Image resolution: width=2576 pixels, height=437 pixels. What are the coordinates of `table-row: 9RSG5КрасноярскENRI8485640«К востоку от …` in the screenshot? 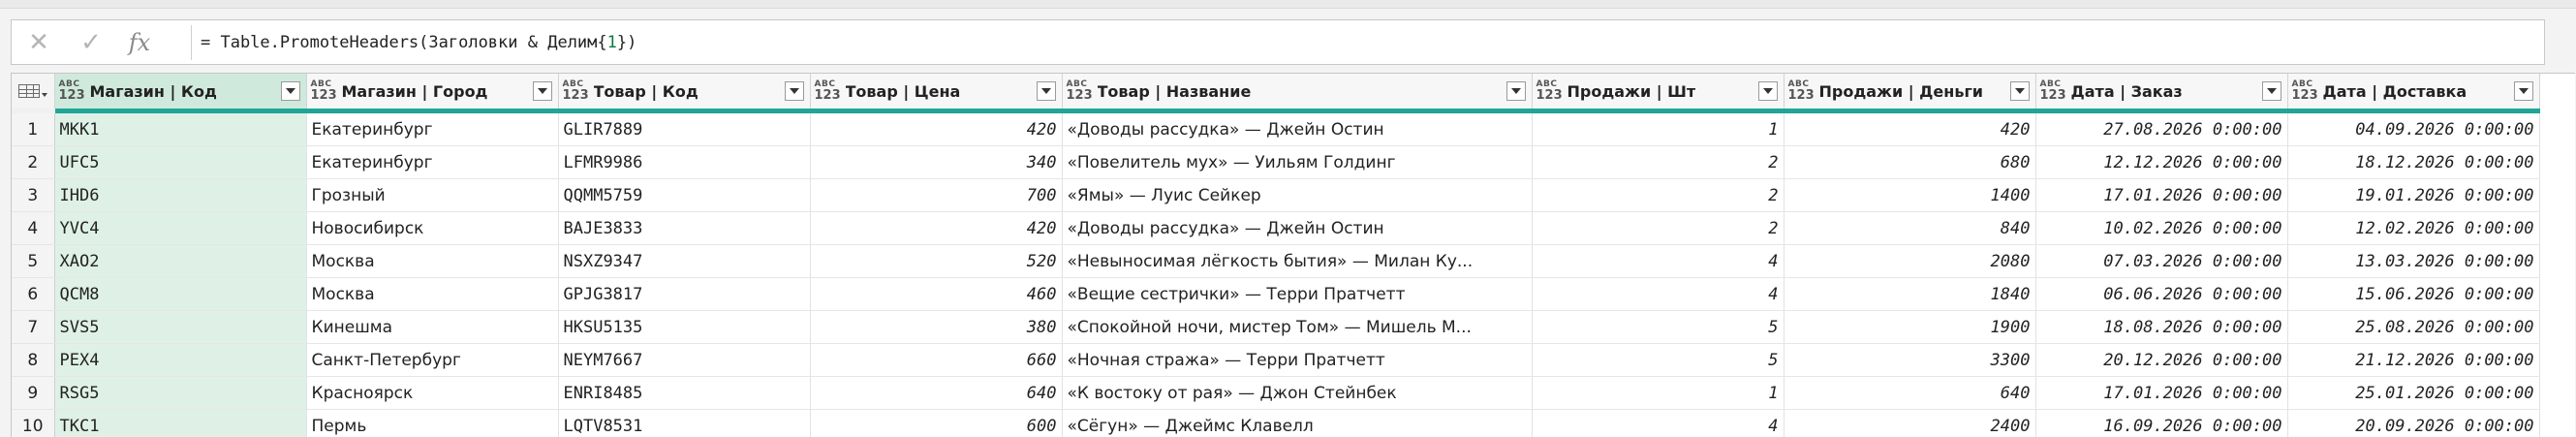 It's located at (1275, 393).